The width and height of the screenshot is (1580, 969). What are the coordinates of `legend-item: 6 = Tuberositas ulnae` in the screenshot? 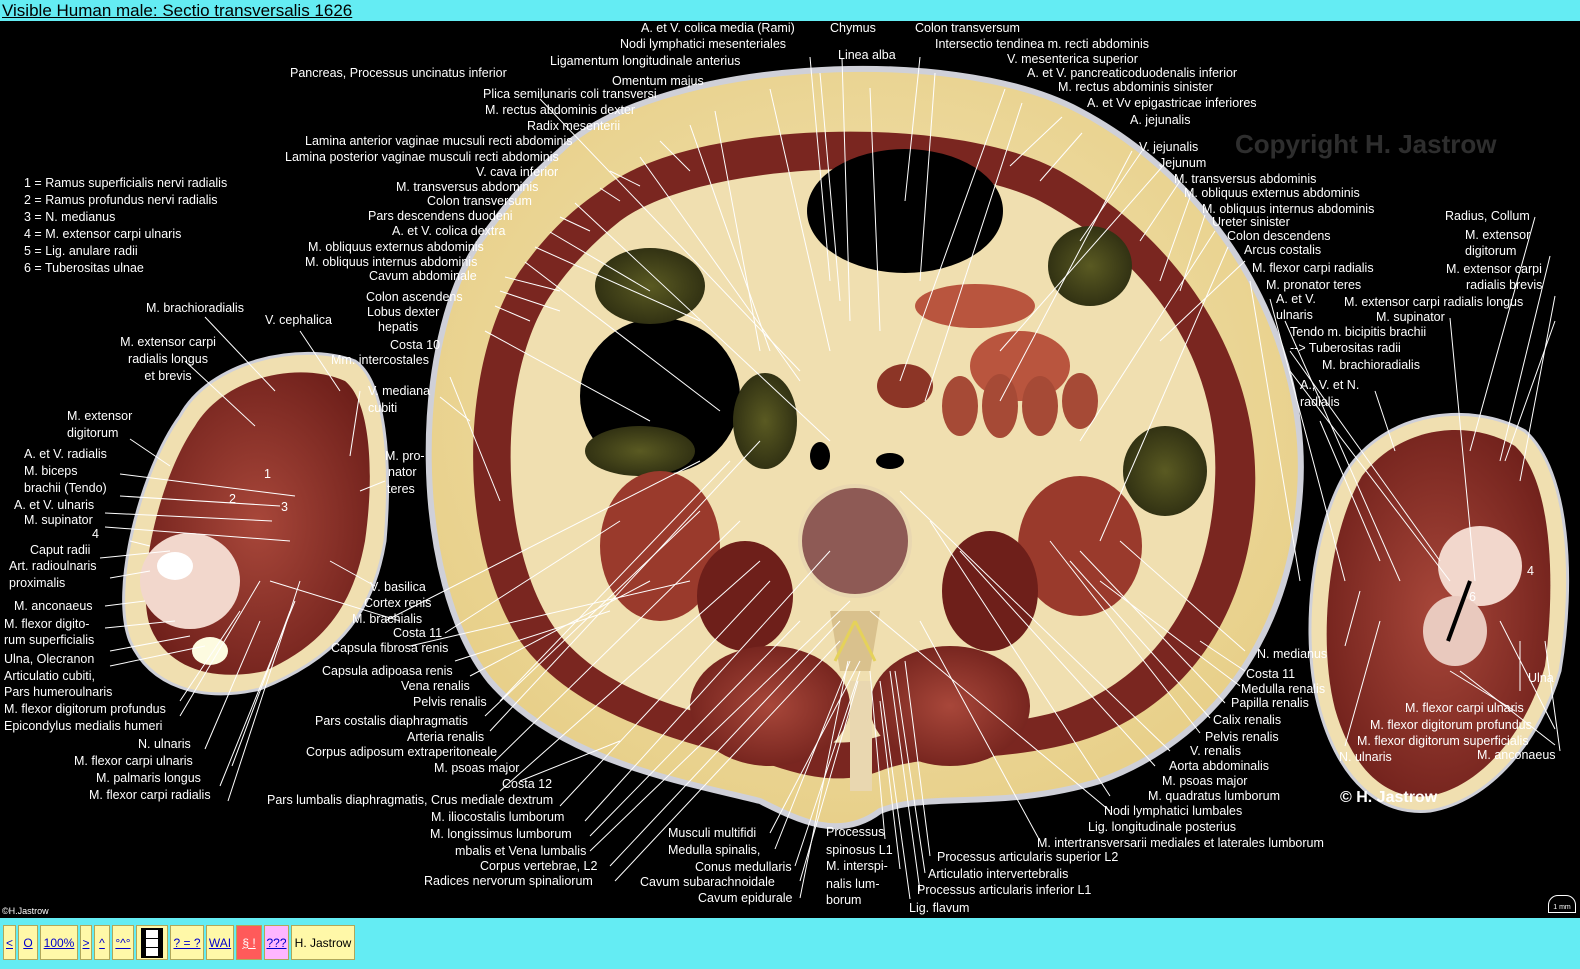 It's located at (84, 268).